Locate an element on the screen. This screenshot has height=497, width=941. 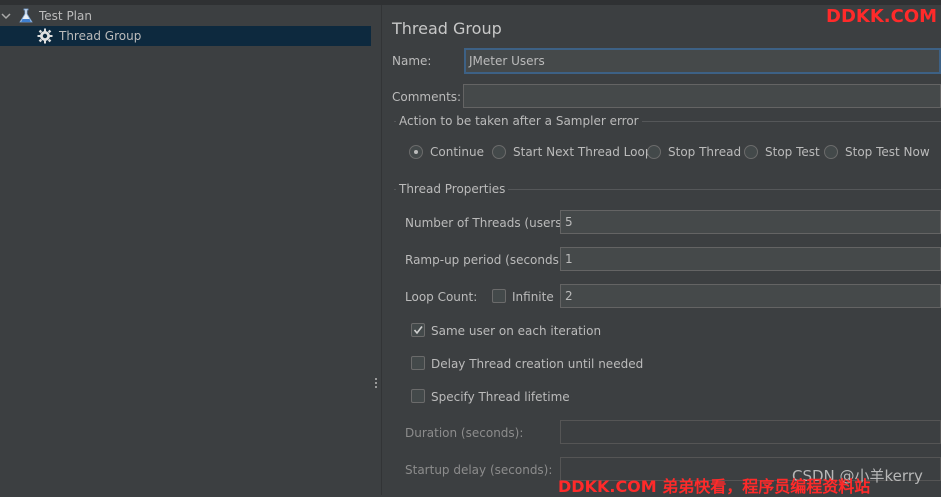
chevron-down-icon is located at coordinates (6, 16).